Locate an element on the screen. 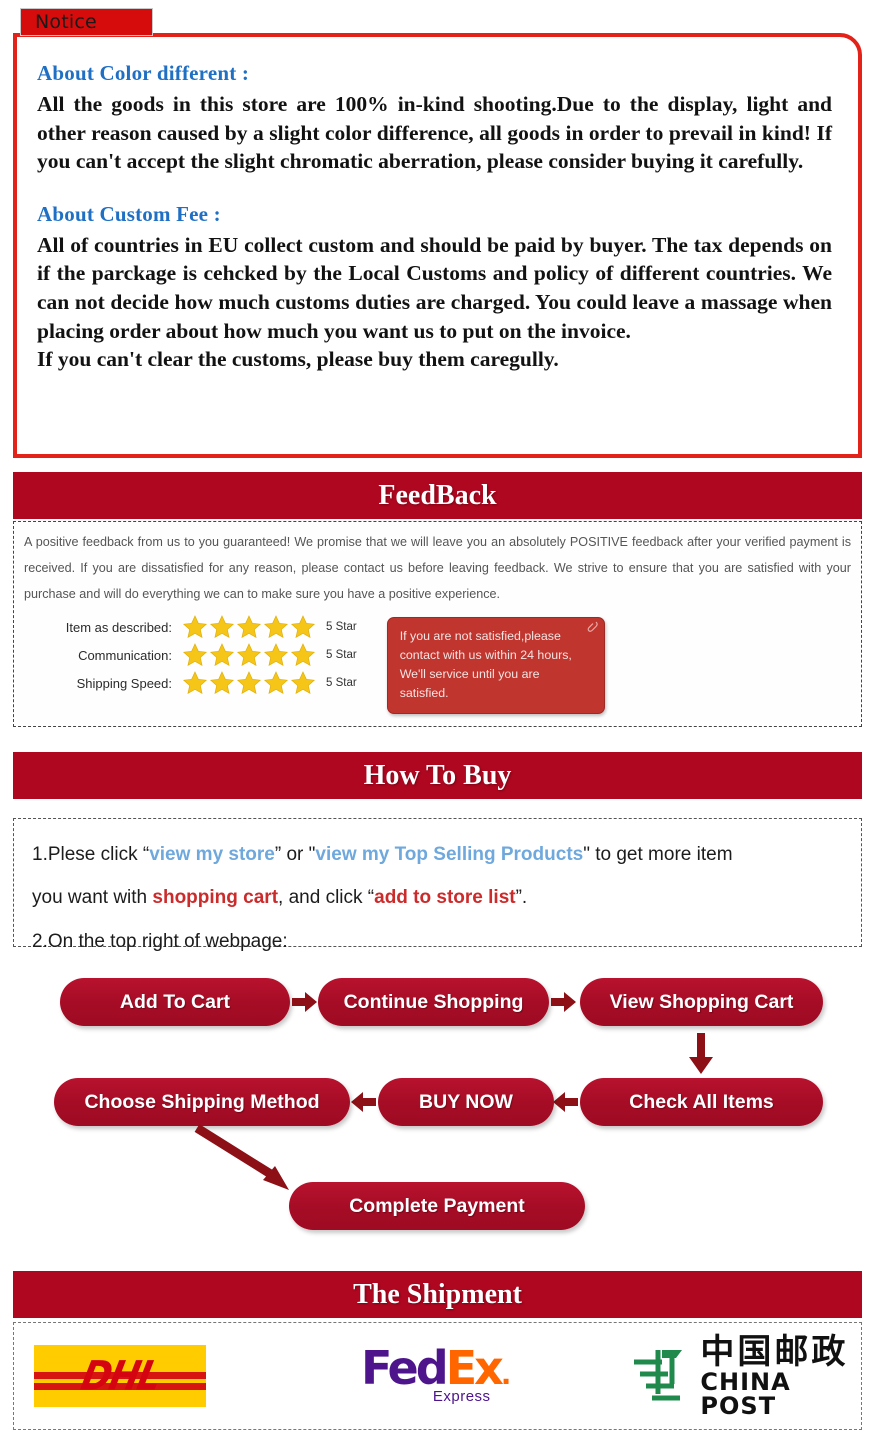 This screenshot has width=875, height=1445. dhl-logo: DHL is located at coordinates (120, 1376).